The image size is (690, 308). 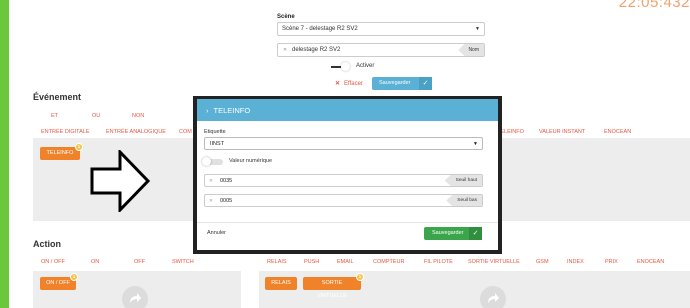 What do you see at coordinates (332, 288) in the screenshot?
I see `sortie-virtuelle-chip: SORTIE VIRTUELLE` at bounding box center [332, 288].